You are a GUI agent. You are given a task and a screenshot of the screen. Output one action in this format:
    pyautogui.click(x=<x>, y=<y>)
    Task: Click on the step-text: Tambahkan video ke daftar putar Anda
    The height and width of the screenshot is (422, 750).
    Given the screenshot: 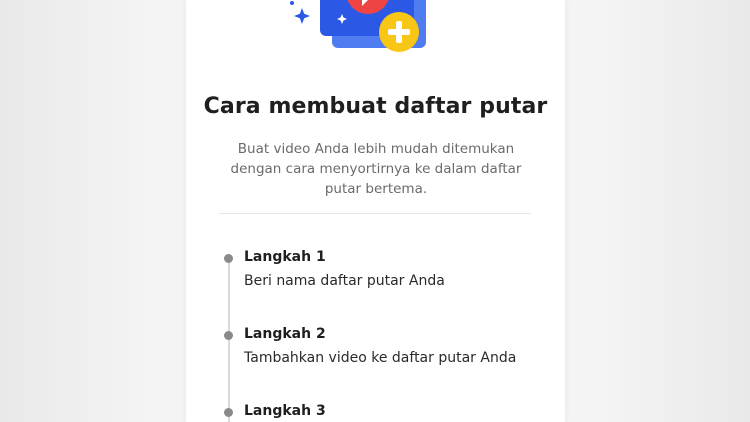 What is the action you would take?
    pyautogui.click(x=380, y=358)
    